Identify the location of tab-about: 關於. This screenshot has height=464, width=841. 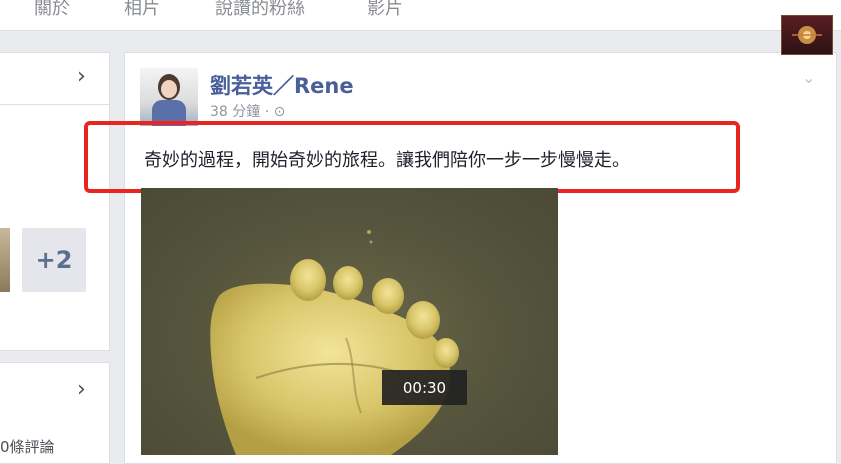
(52, 10).